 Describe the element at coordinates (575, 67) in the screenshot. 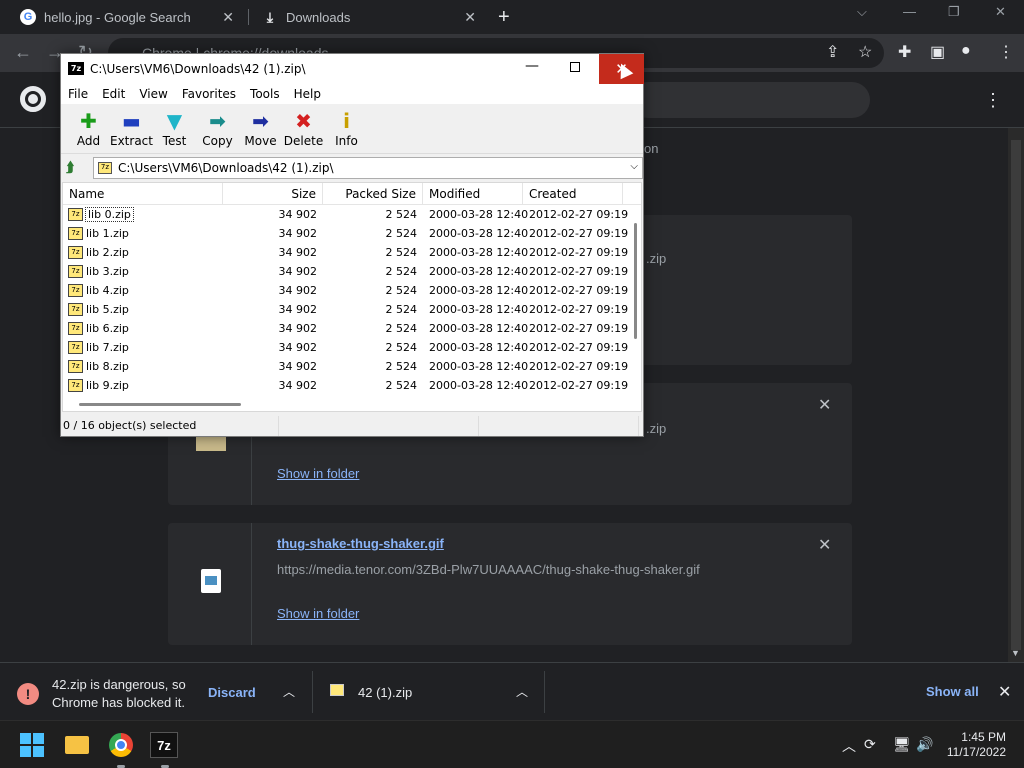

I see `maximize-button` at that location.